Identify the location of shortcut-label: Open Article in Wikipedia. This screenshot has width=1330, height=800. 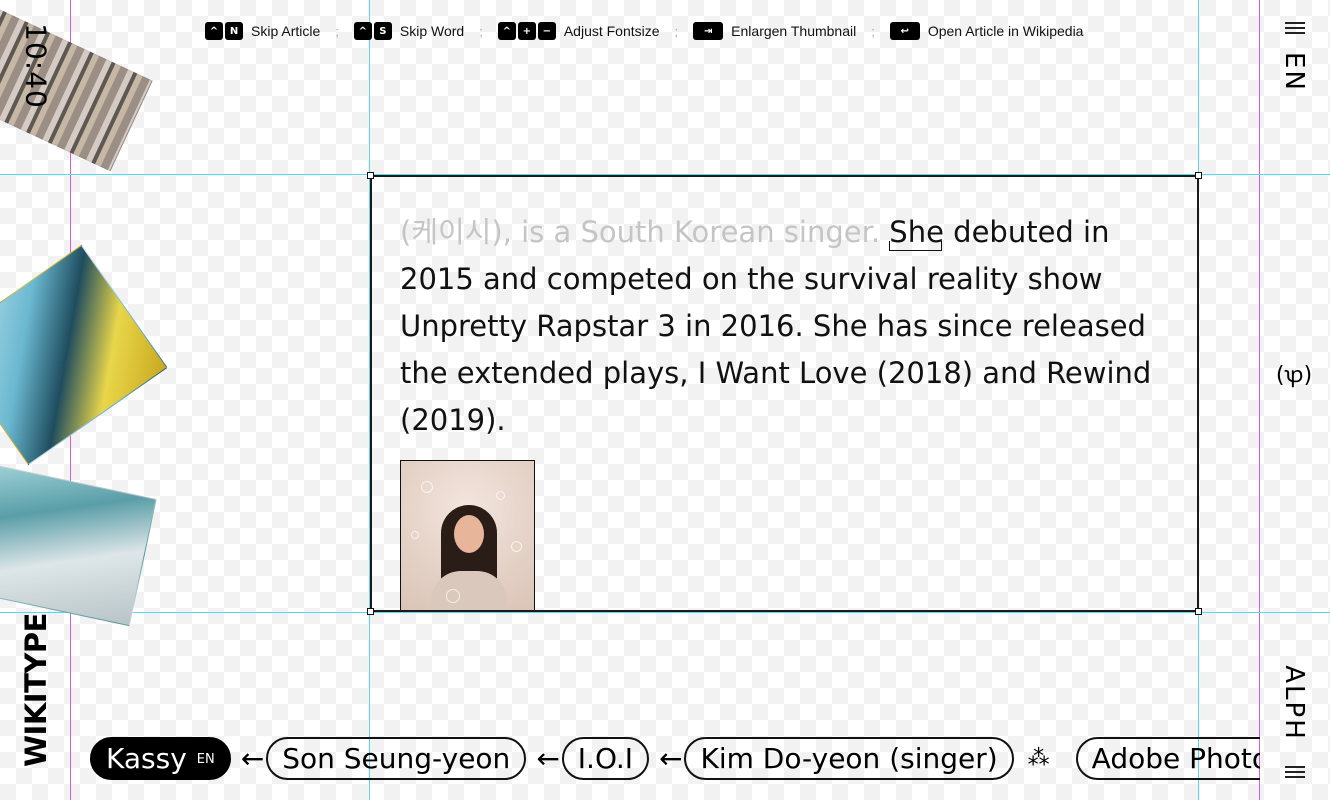
(1005, 31).